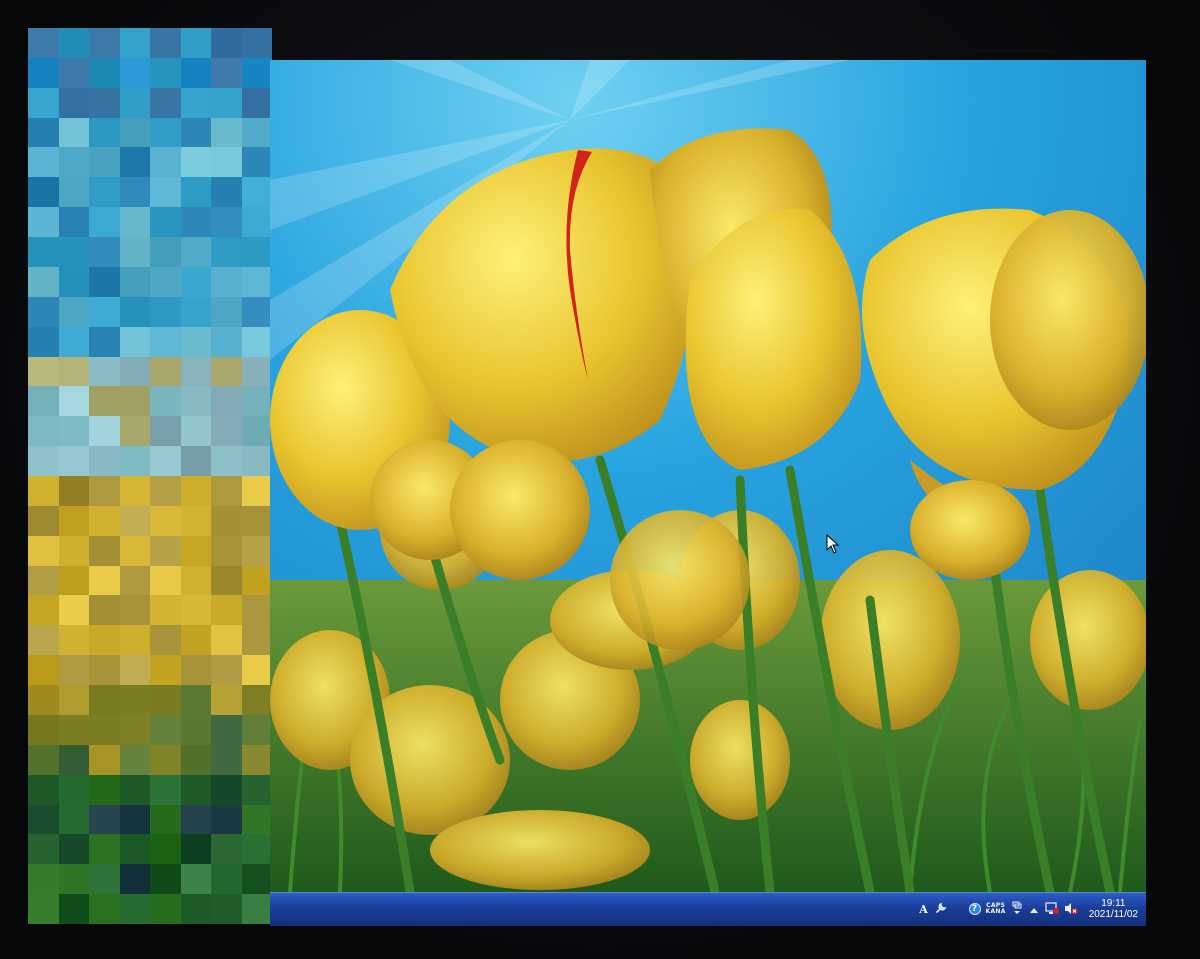 The width and height of the screenshot is (1200, 959). What do you see at coordinates (974, 909) in the screenshot?
I see `help-icon: ?` at bounding box center [974, 909].